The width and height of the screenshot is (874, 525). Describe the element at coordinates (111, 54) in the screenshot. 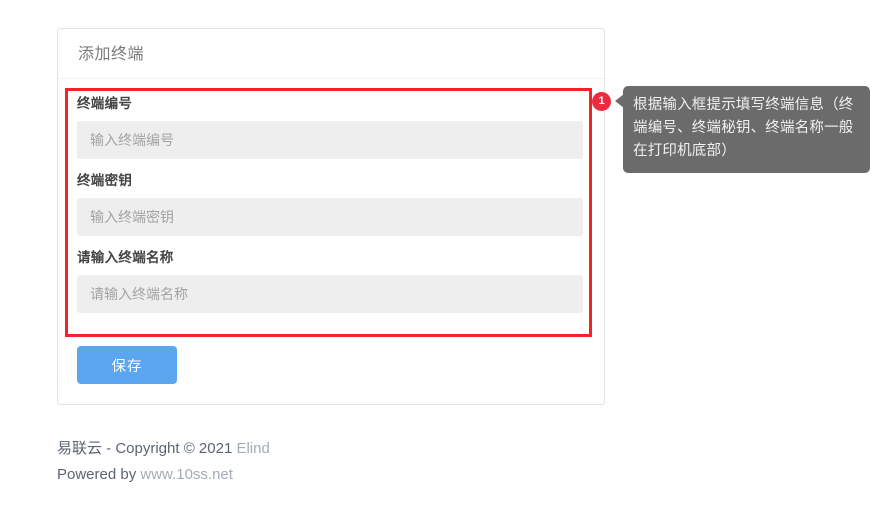

I see `page-title: 添加终端` at that location.